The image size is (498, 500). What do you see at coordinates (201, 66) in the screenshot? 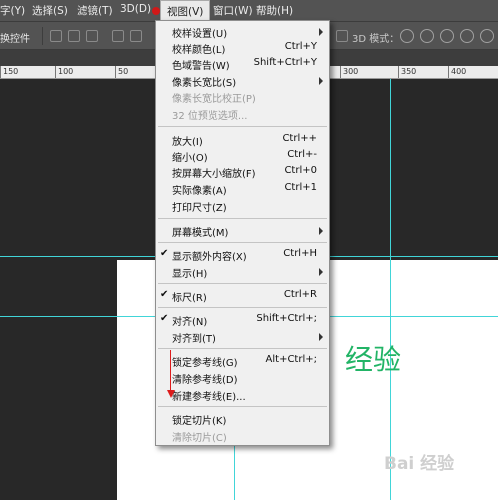
I see `menu-item-label: 色域警告(W)` at bounding box center [201, 66].